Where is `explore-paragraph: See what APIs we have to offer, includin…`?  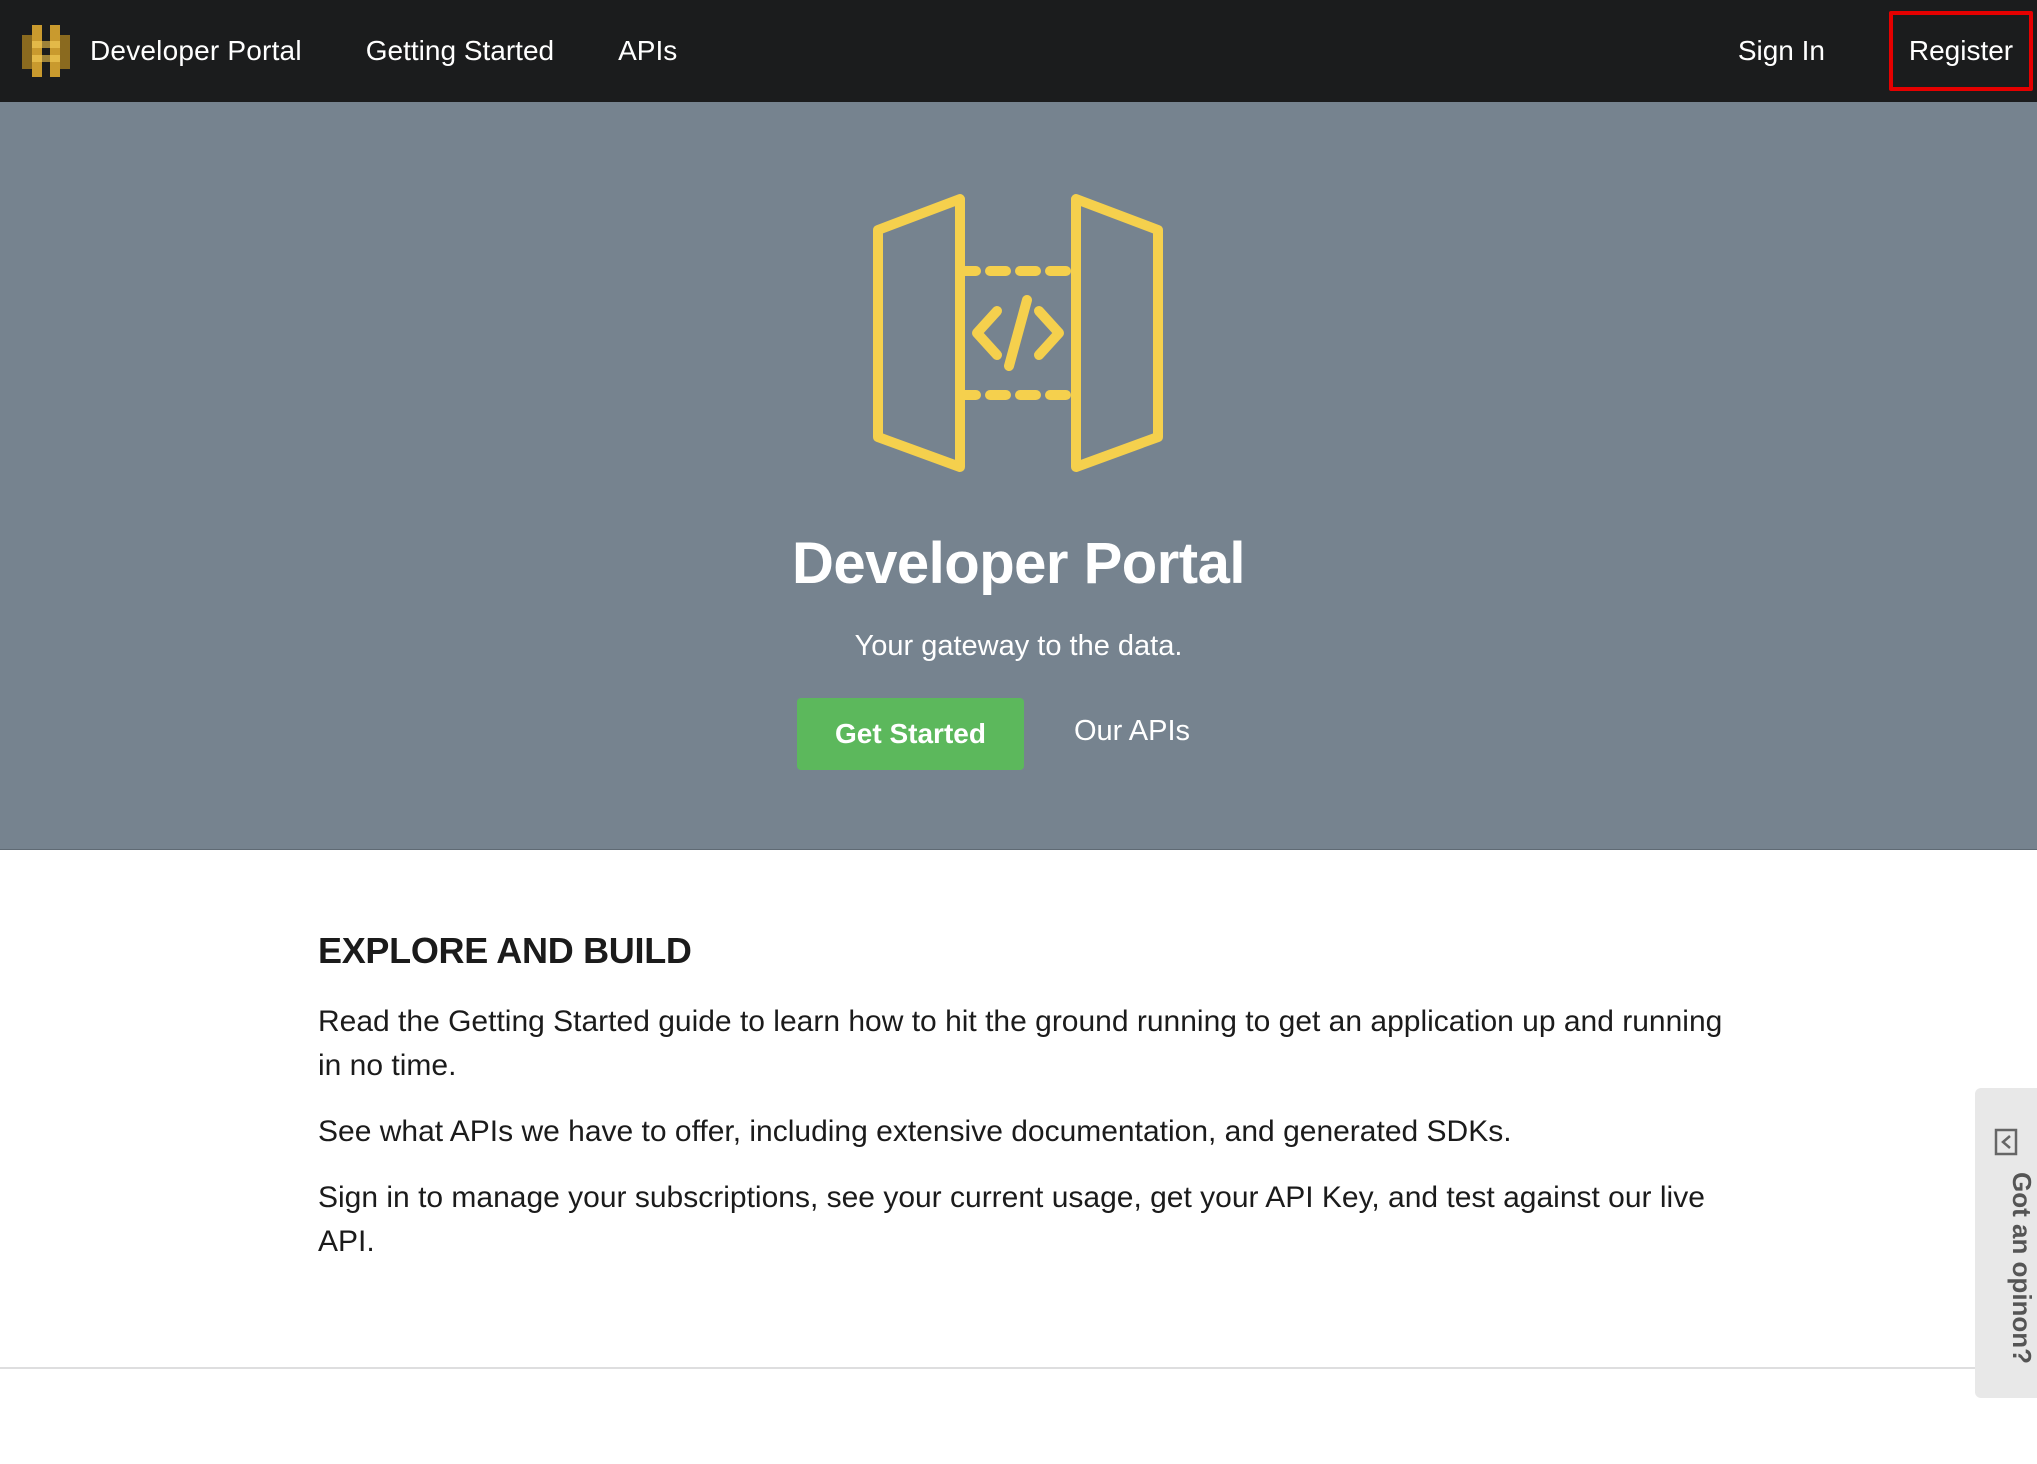
explore-paragraph: See what APIs we have to offer, includin… is located at coordinates (915, 1131).